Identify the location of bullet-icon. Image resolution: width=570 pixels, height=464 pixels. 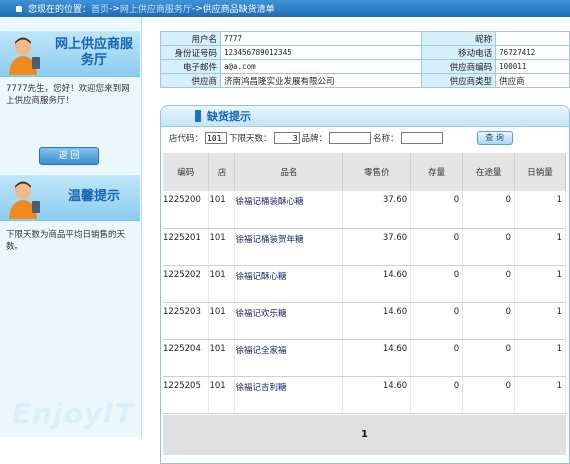
(19, 8).